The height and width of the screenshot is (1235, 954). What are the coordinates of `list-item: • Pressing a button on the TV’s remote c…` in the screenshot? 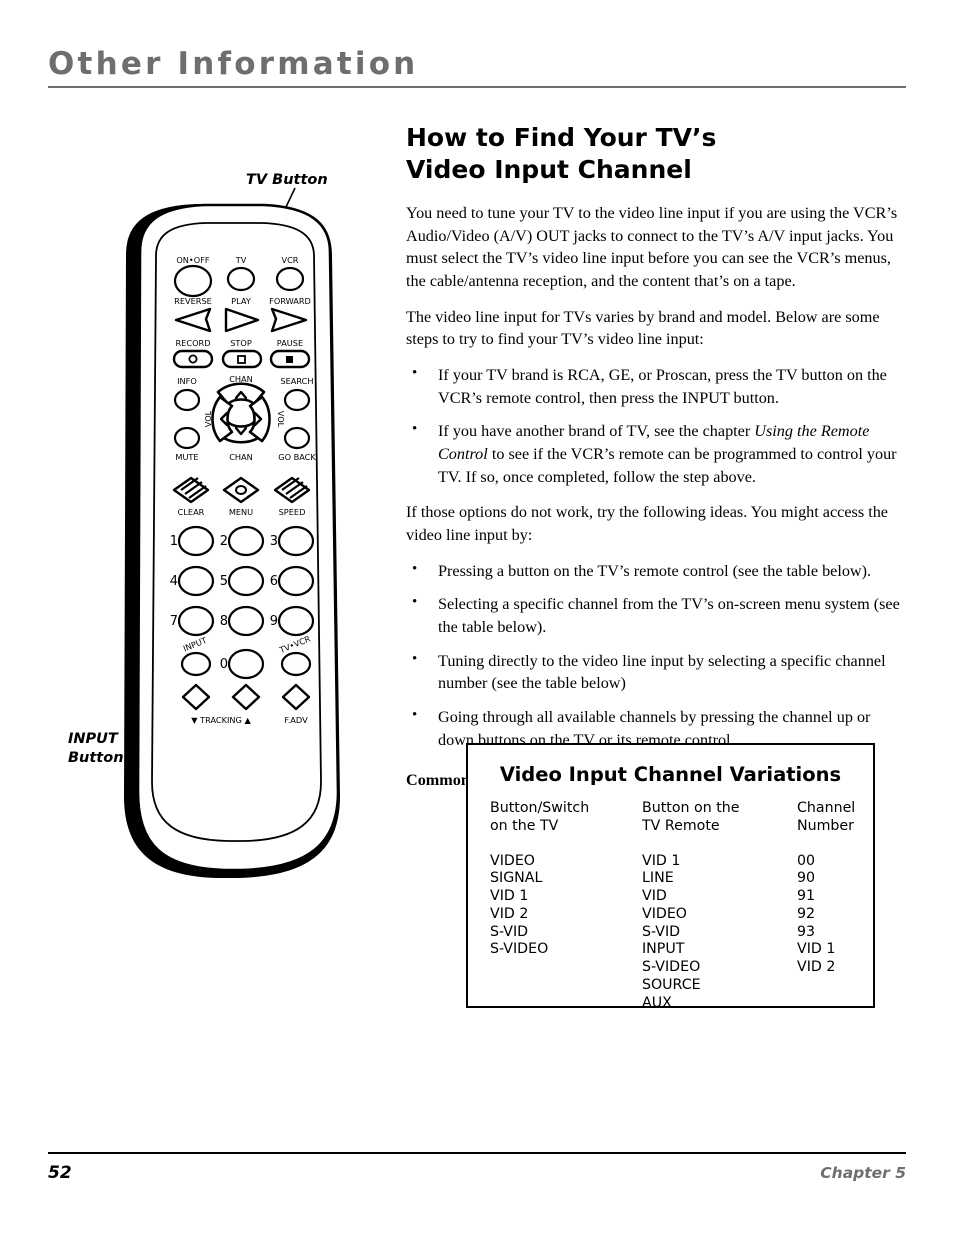 It's located at (656, 571).